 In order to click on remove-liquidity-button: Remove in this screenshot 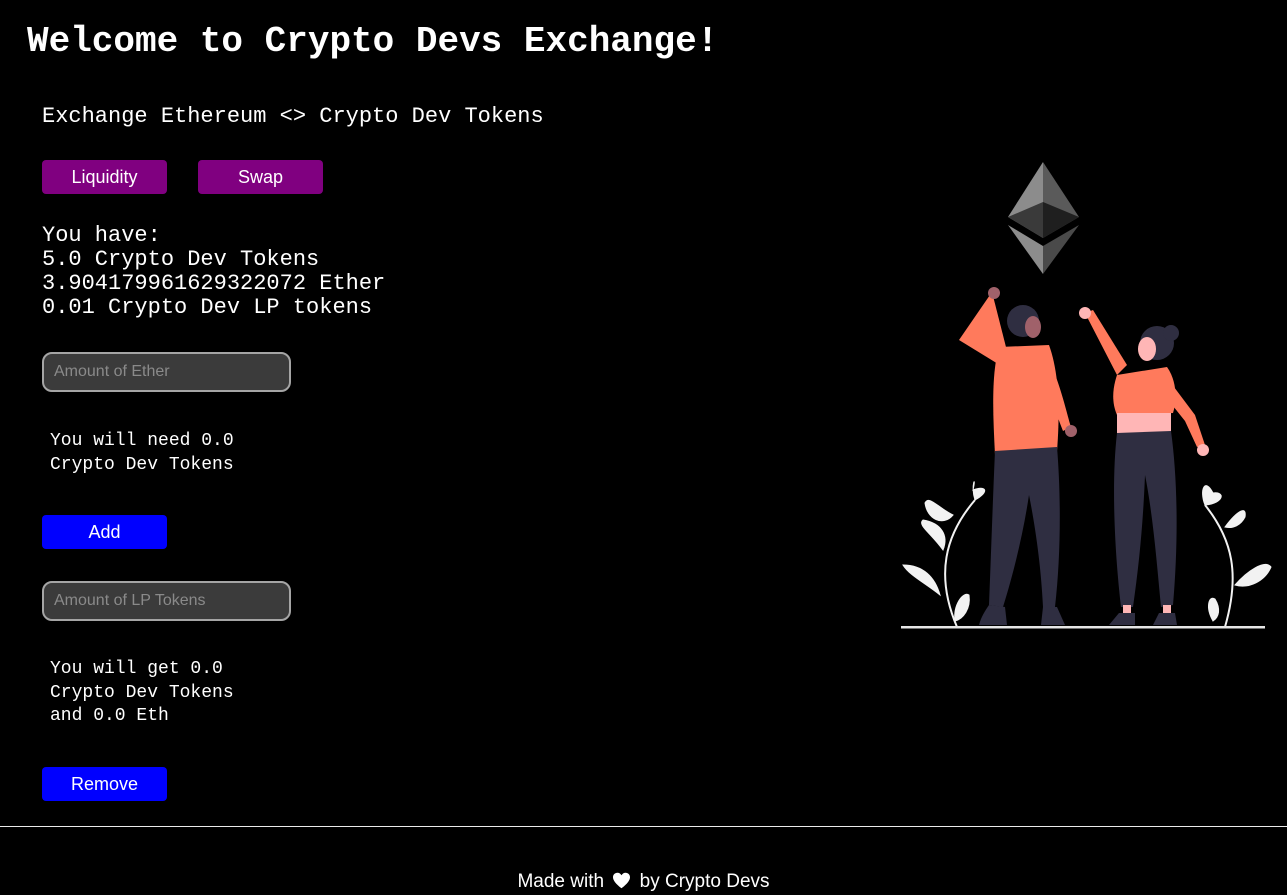, I will do `click(104, 784)`.